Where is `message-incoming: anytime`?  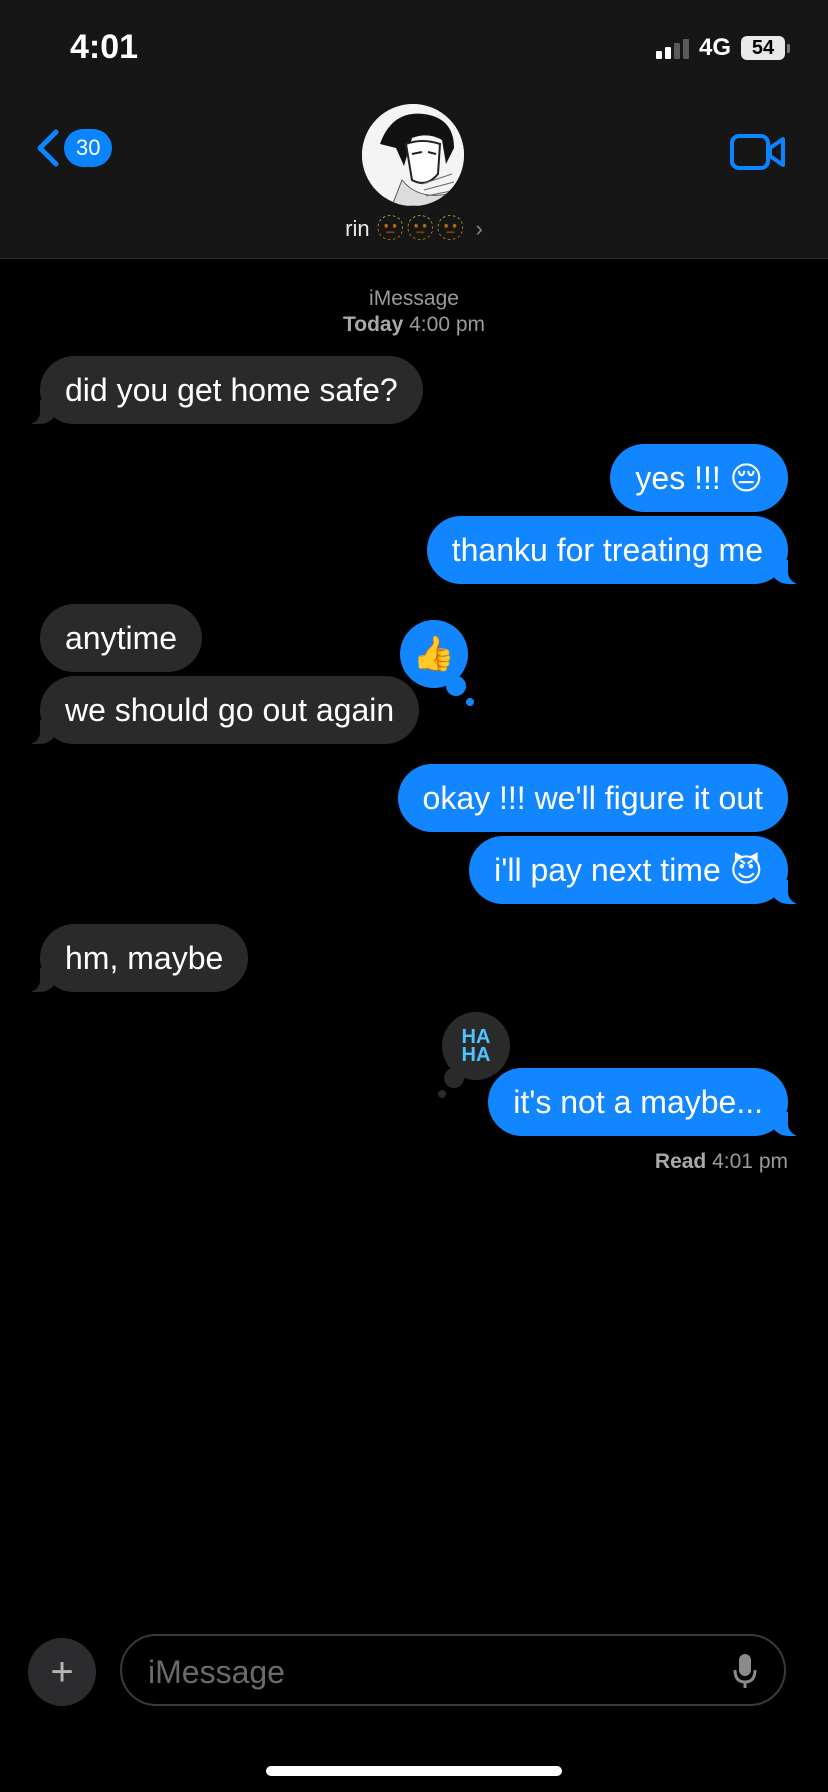 message-incoming: anytime is located at coordinates (121, 638).